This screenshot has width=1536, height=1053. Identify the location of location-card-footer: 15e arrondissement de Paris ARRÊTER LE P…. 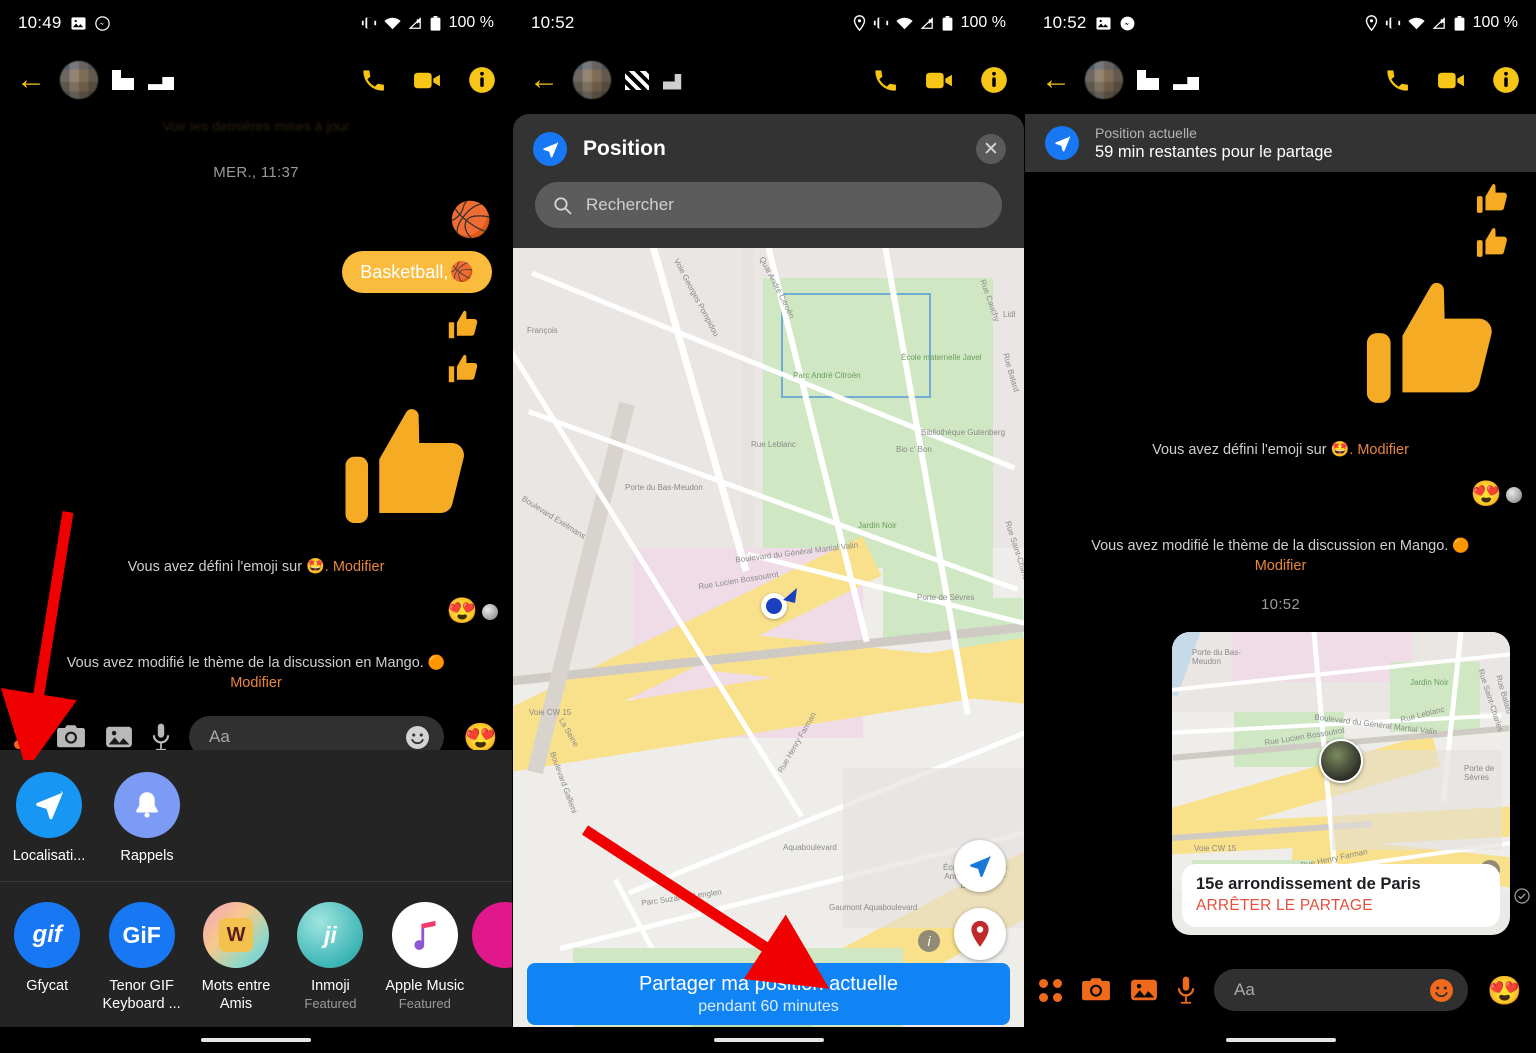
(1341, 895).